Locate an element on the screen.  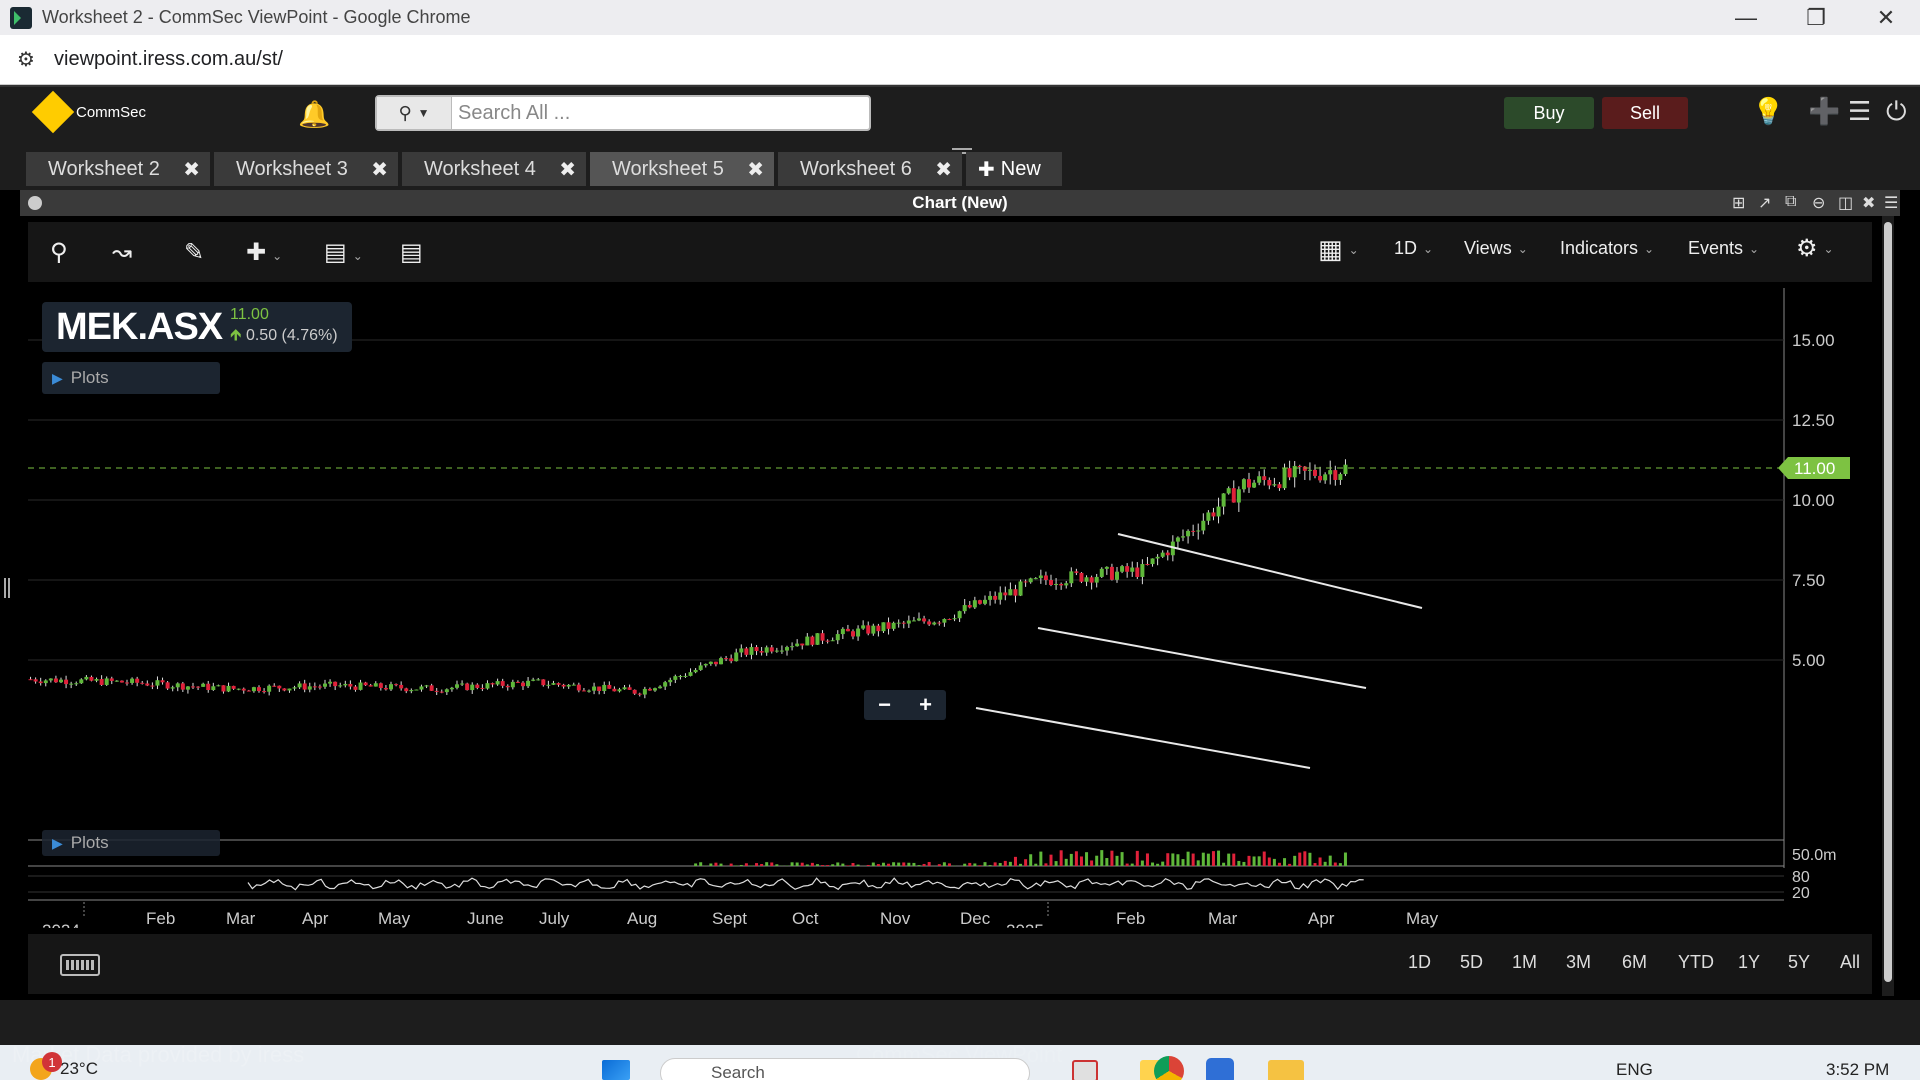
range-button-5y: 5Y is located at coordinates (1799, 962).